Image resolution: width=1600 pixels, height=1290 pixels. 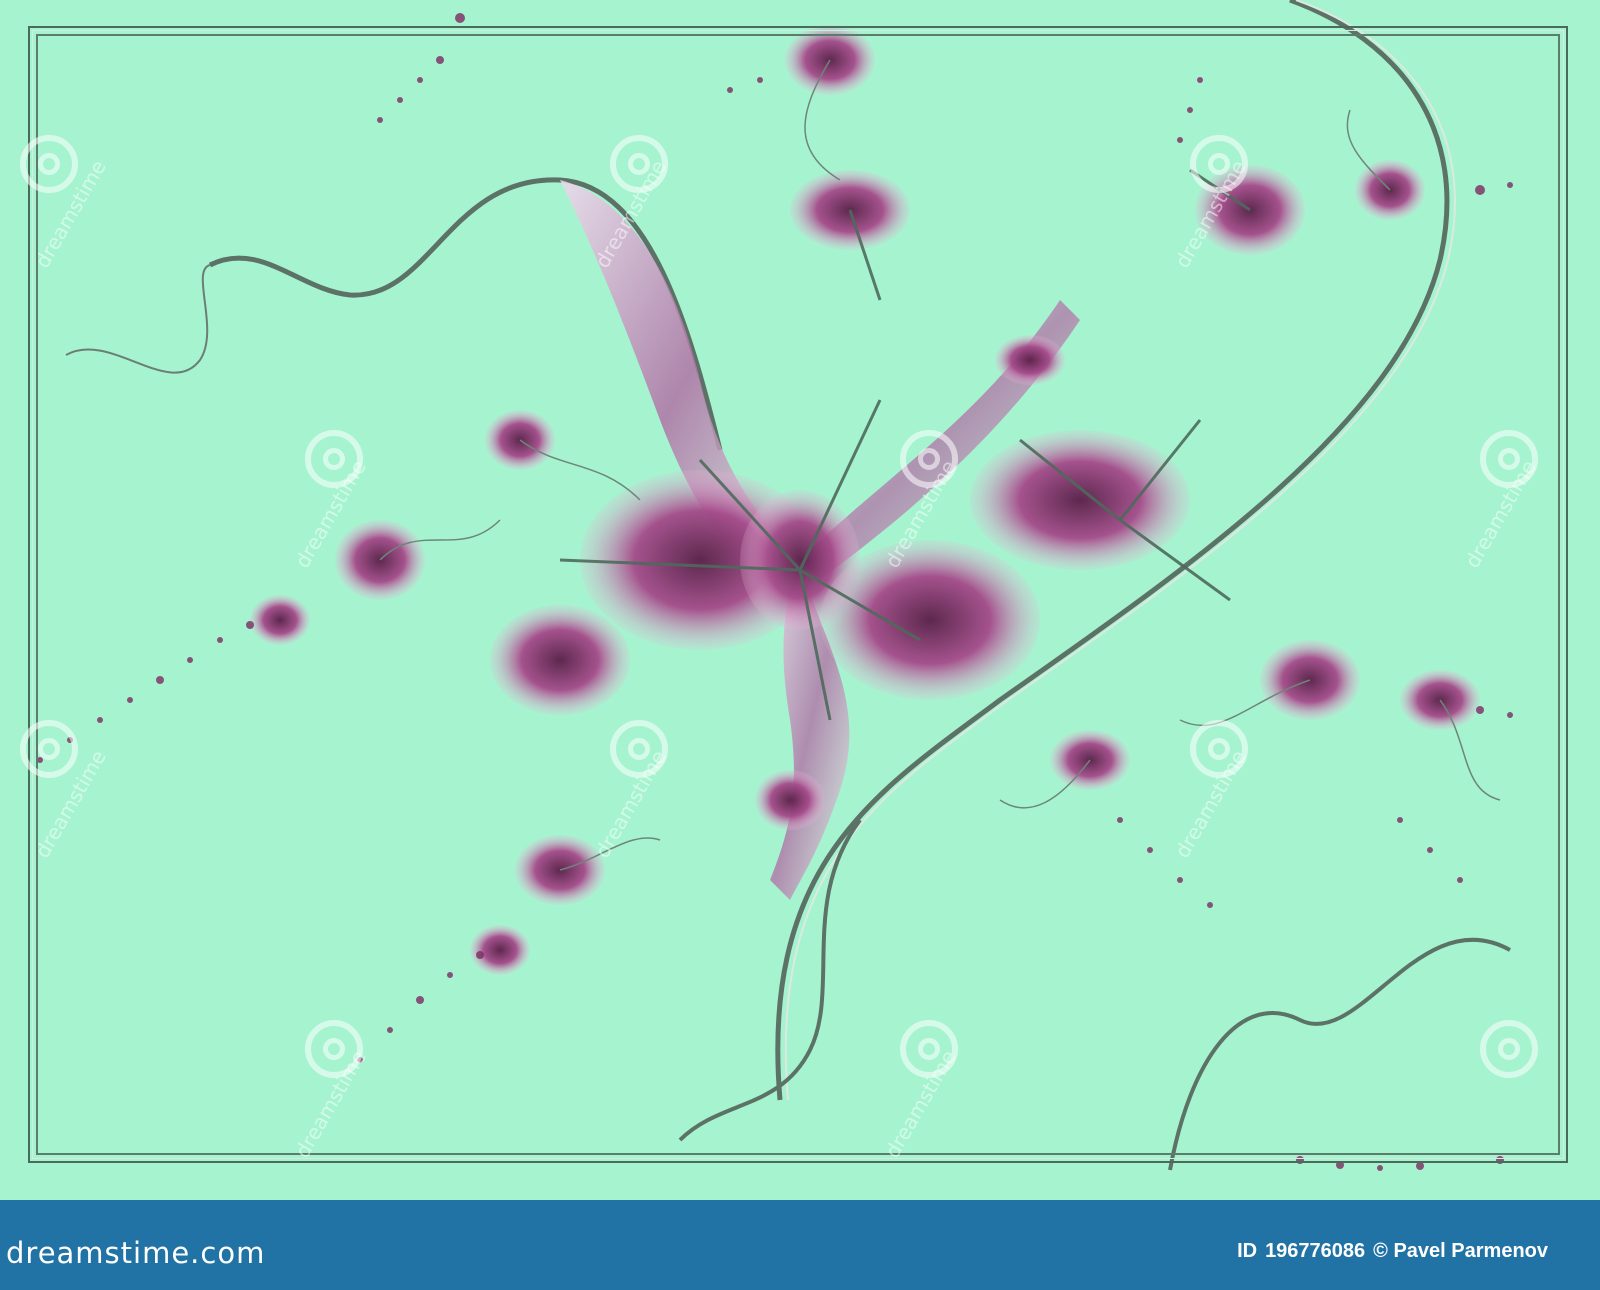 What do you see at coordinates (1315, 1251) in the screenshot?
I see `id-value: 196776086` at bounding box center [1315, 1251].